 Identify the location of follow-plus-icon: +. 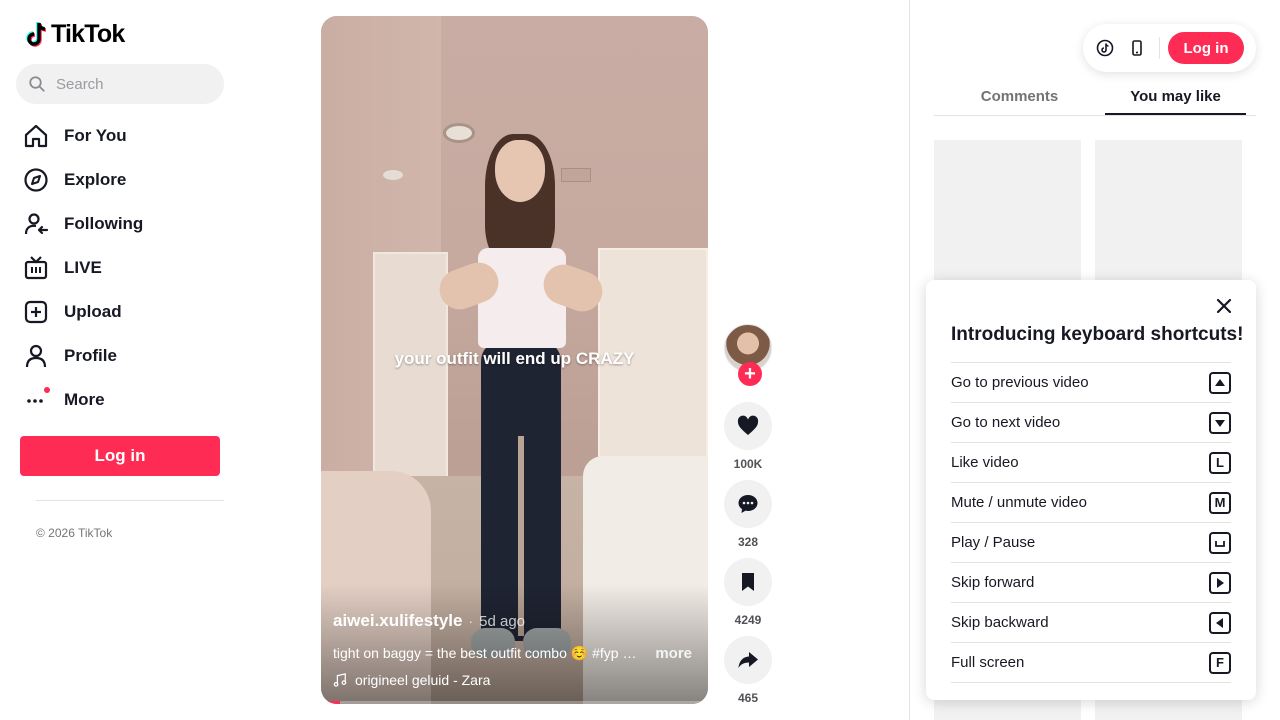
(750, 374).